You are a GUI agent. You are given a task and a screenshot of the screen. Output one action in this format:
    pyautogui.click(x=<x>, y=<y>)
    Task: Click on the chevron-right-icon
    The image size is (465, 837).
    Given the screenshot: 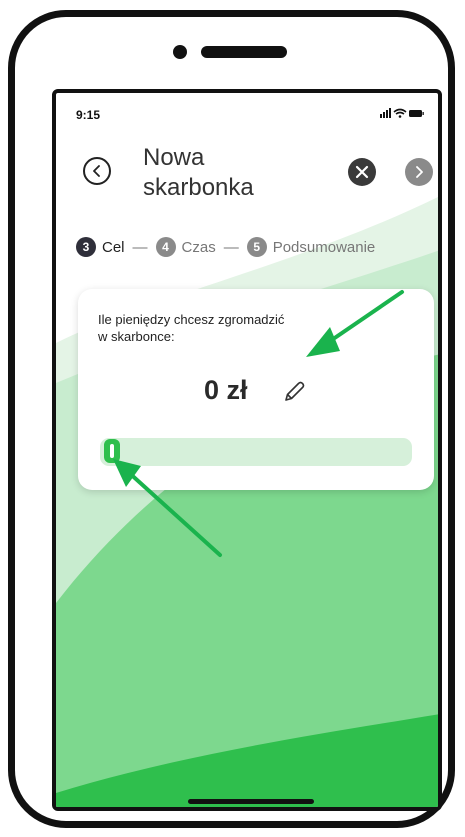 What is the action you would take?
    pyautogui.click(x=419, y=172)
    